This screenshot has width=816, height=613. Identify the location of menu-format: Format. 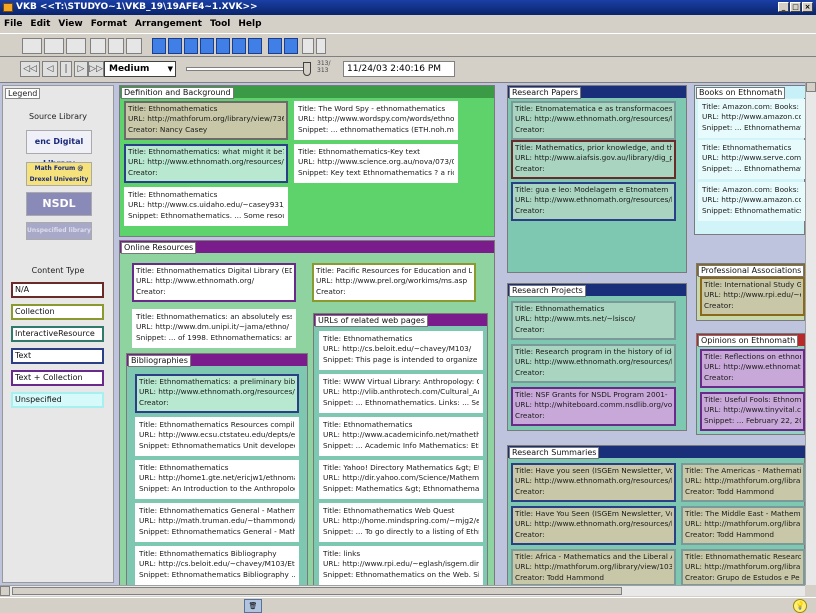
(109, 24).